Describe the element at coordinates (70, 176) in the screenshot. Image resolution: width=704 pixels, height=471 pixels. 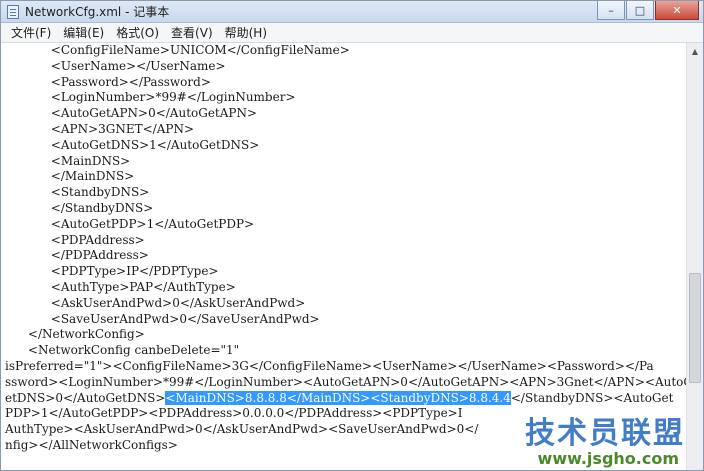
I see `editor-line: </MainDNS>` at that location.